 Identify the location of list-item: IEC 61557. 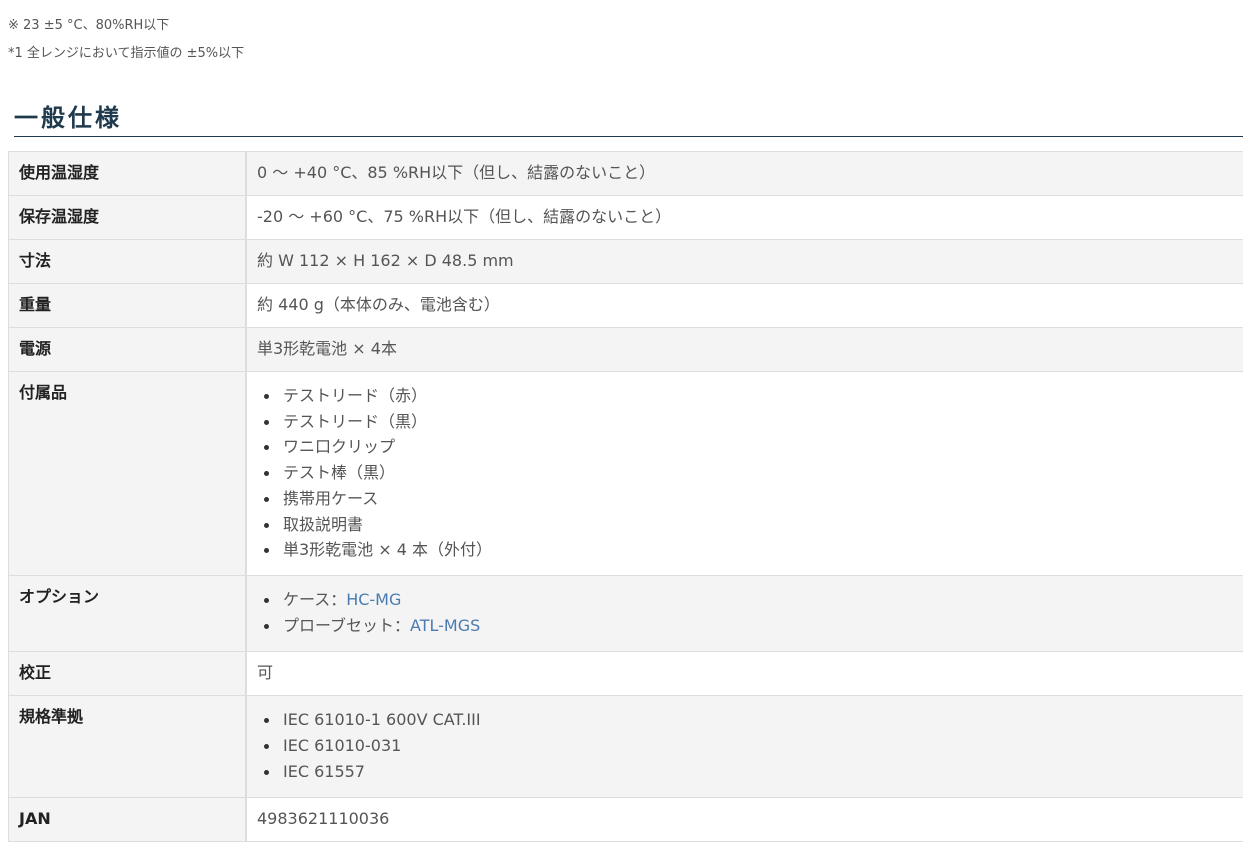
(745, 772).